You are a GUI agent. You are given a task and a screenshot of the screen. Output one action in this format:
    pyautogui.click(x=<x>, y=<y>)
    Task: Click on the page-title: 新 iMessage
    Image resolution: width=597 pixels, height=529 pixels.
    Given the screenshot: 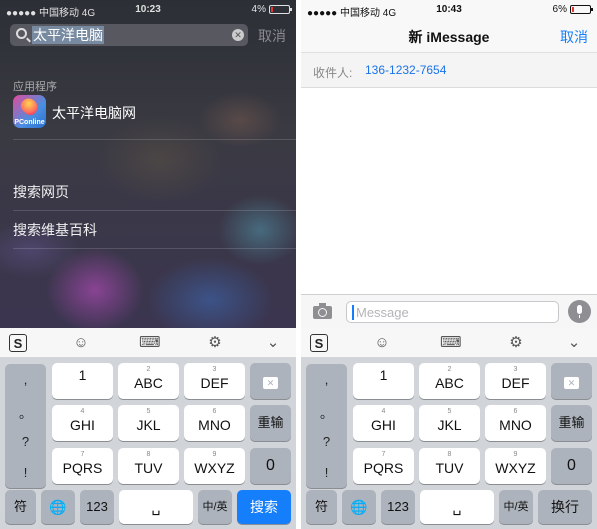 What is the action you would take?
    pyautogui.click(x=449, y=37)
    